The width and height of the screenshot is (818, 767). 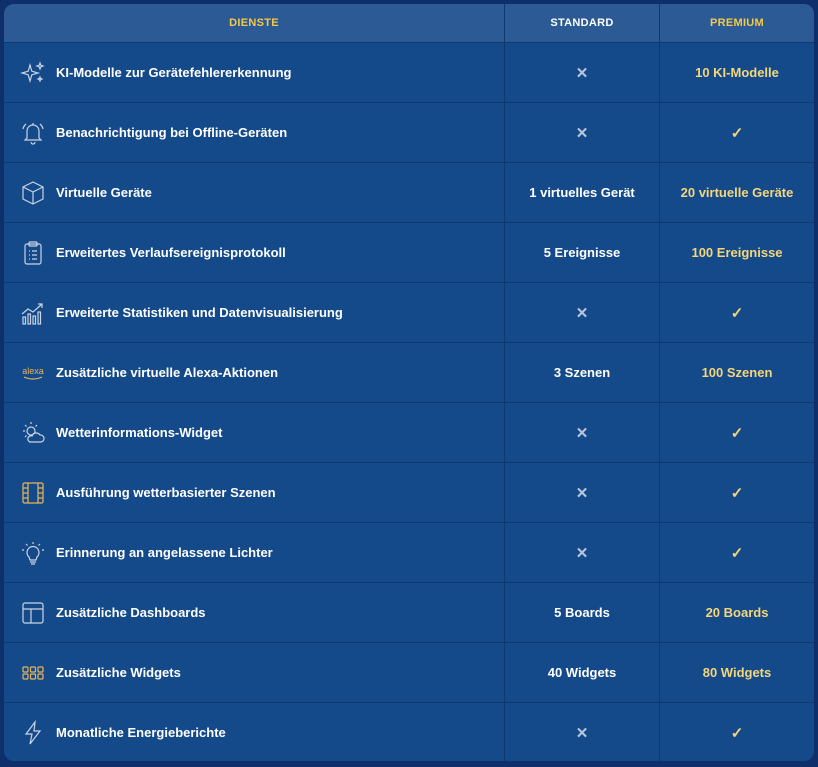 What do you see at coordinates (33, 673) in the screenshot?
I see `widgets-grid-icon` at bounding box center [33, 673].